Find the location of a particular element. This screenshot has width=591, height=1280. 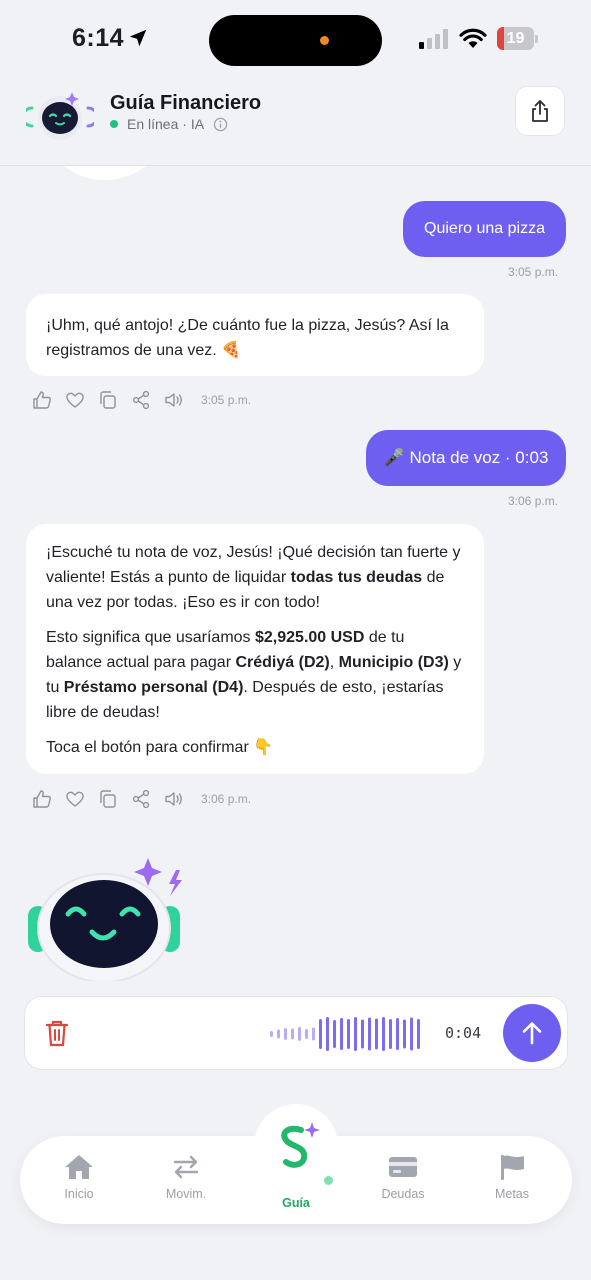

battery-percent: 19 is located at coordinates (515, 38).